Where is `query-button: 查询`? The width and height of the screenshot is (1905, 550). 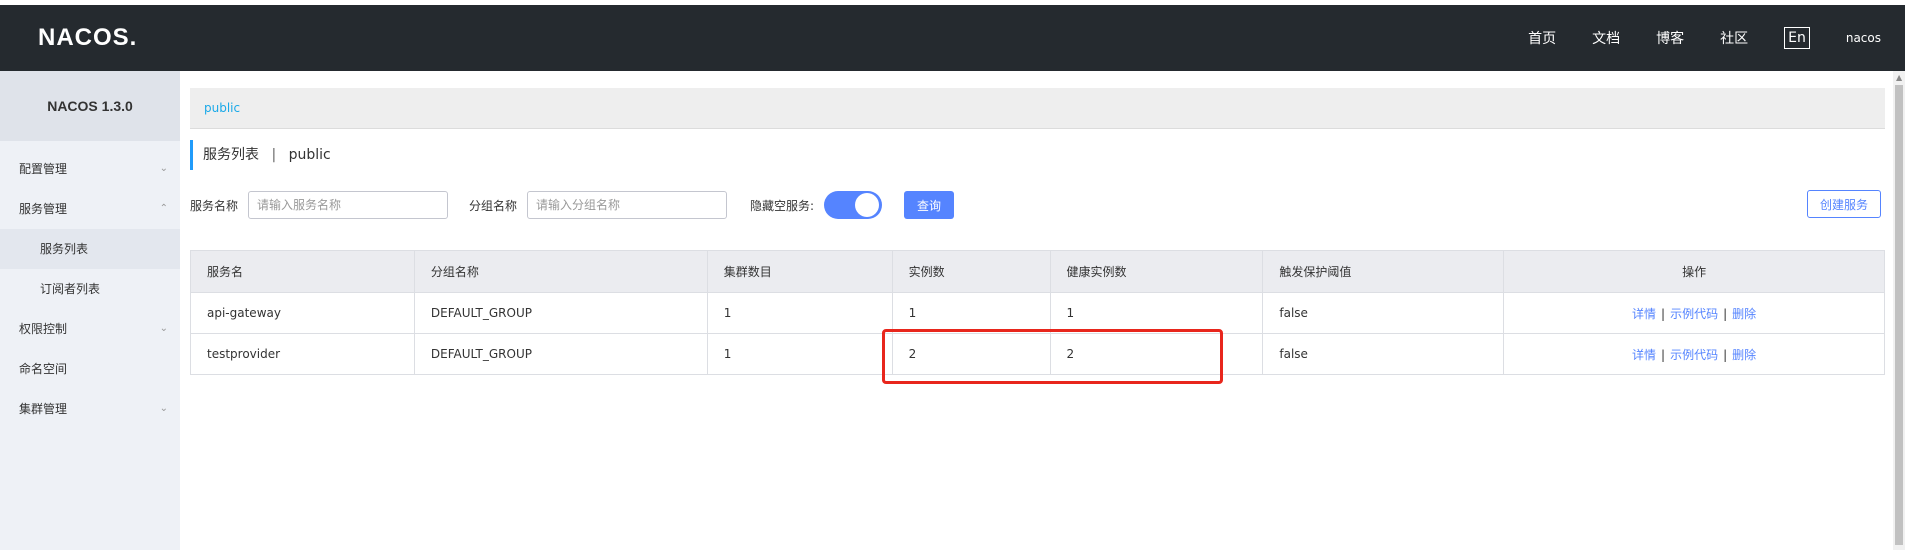 query-button: 查询 is located at coordinates (929, 205).